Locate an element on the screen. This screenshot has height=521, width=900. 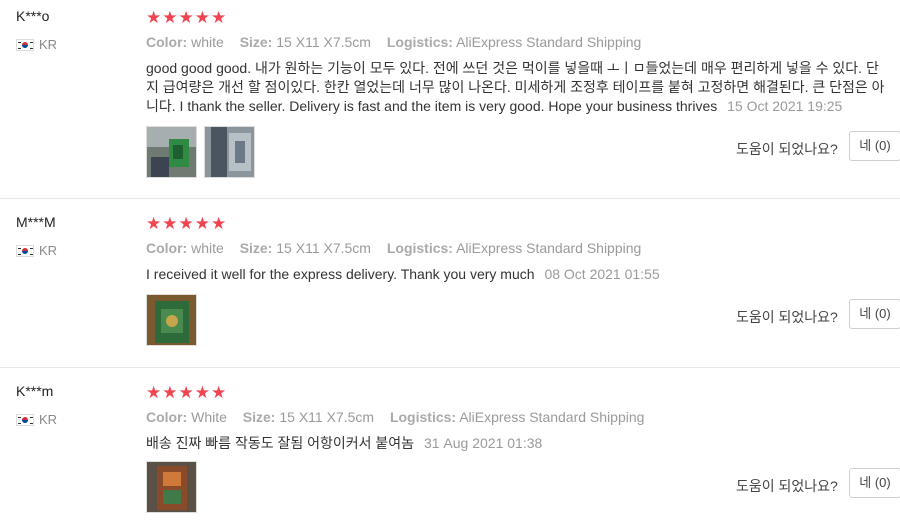
review-date: 15 Oct 2021 19:25 is located at coordinates (785, 106).